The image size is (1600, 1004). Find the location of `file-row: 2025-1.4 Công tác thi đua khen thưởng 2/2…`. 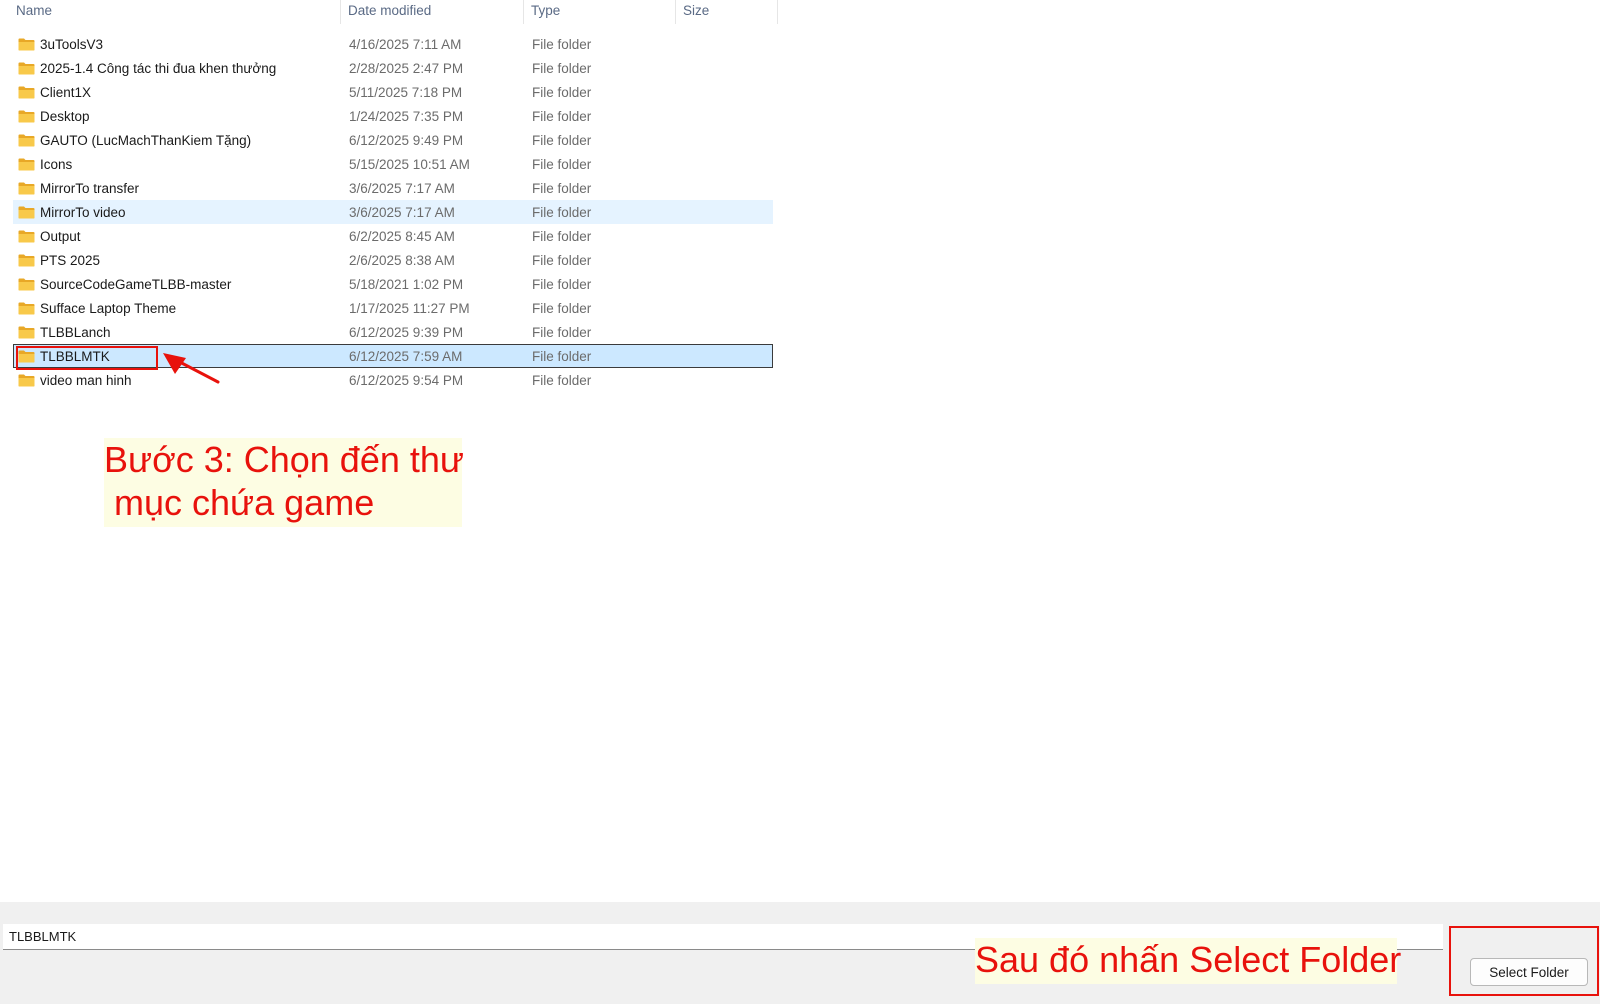

file-row: 2025-1.4 Công tác thi đua khen thưởng 2/2… is located at coordinates (393, 68).